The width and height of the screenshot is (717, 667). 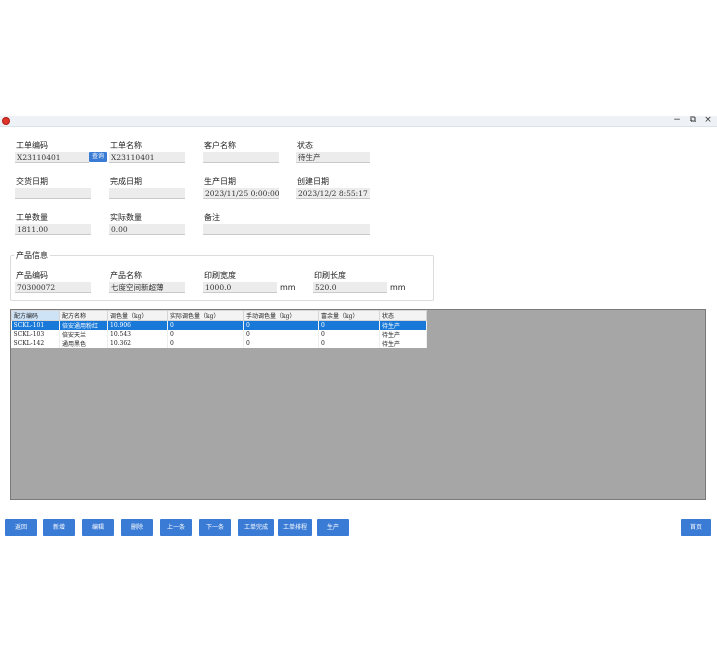 What do you see at coordinates (176, 527) in the screenshot?
I see `previous-button: 上一条` at bounding box center [176, 527].